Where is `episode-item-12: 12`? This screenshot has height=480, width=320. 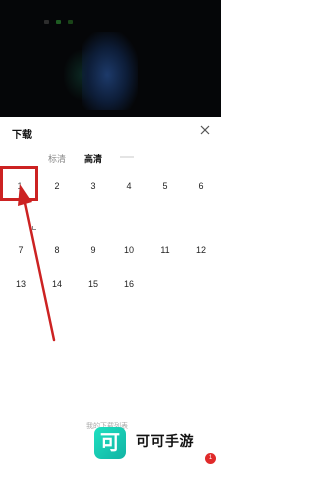 episode-item-12: 12 is located at coordinates (201, 250).